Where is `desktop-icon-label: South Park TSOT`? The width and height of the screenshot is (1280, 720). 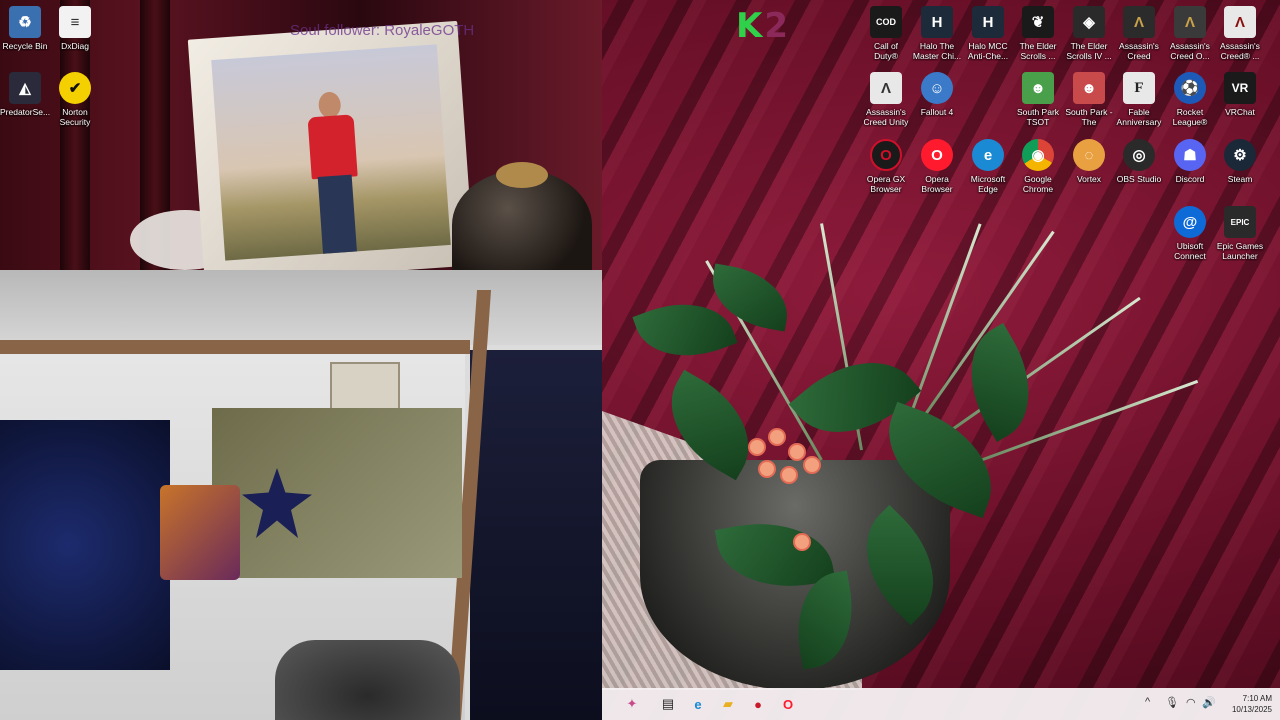 desktop-icon-label: South Park TSOT is located at coordinates (1038, 117).